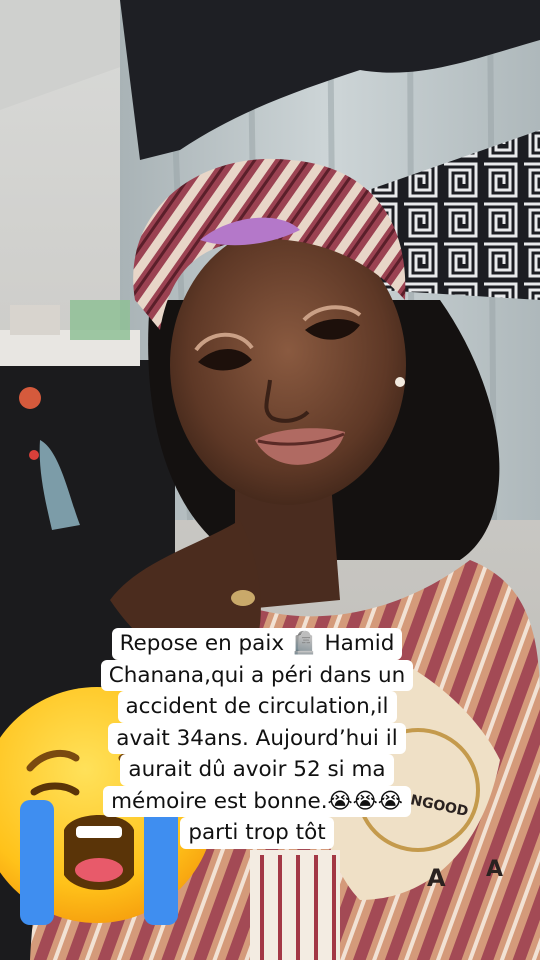 Image resolution: width=540 pixels, height=960 pixels. What do you see at coordinates (257, 833) in the screenshot?
I see `caption-line: parti trop tôt` at bounding box center [257, 833].